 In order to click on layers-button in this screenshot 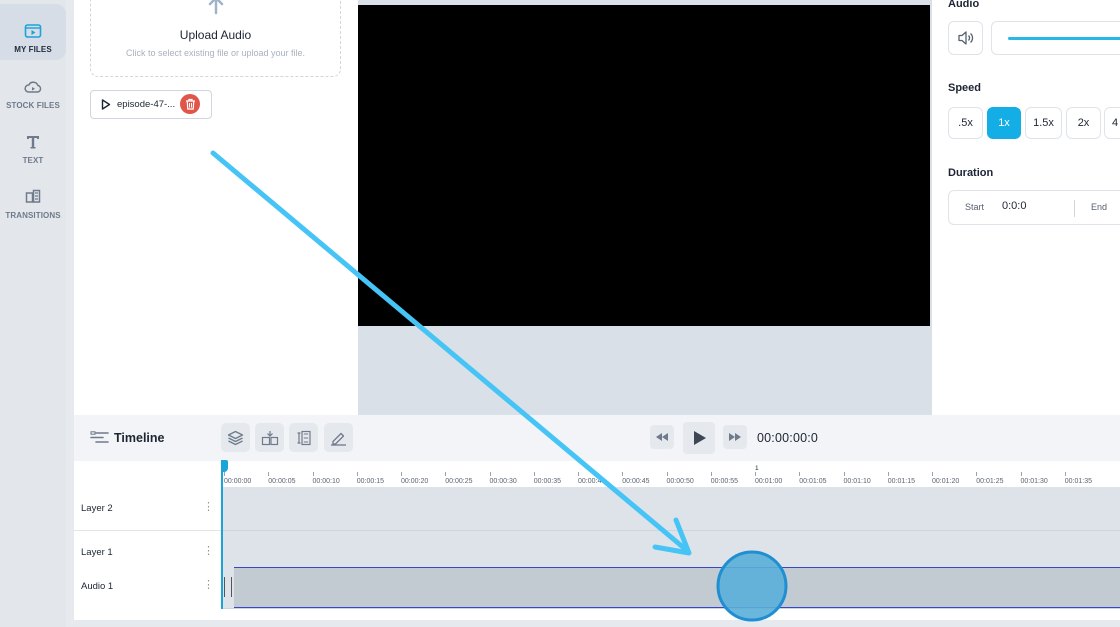, I will do `click(235, 437)`.